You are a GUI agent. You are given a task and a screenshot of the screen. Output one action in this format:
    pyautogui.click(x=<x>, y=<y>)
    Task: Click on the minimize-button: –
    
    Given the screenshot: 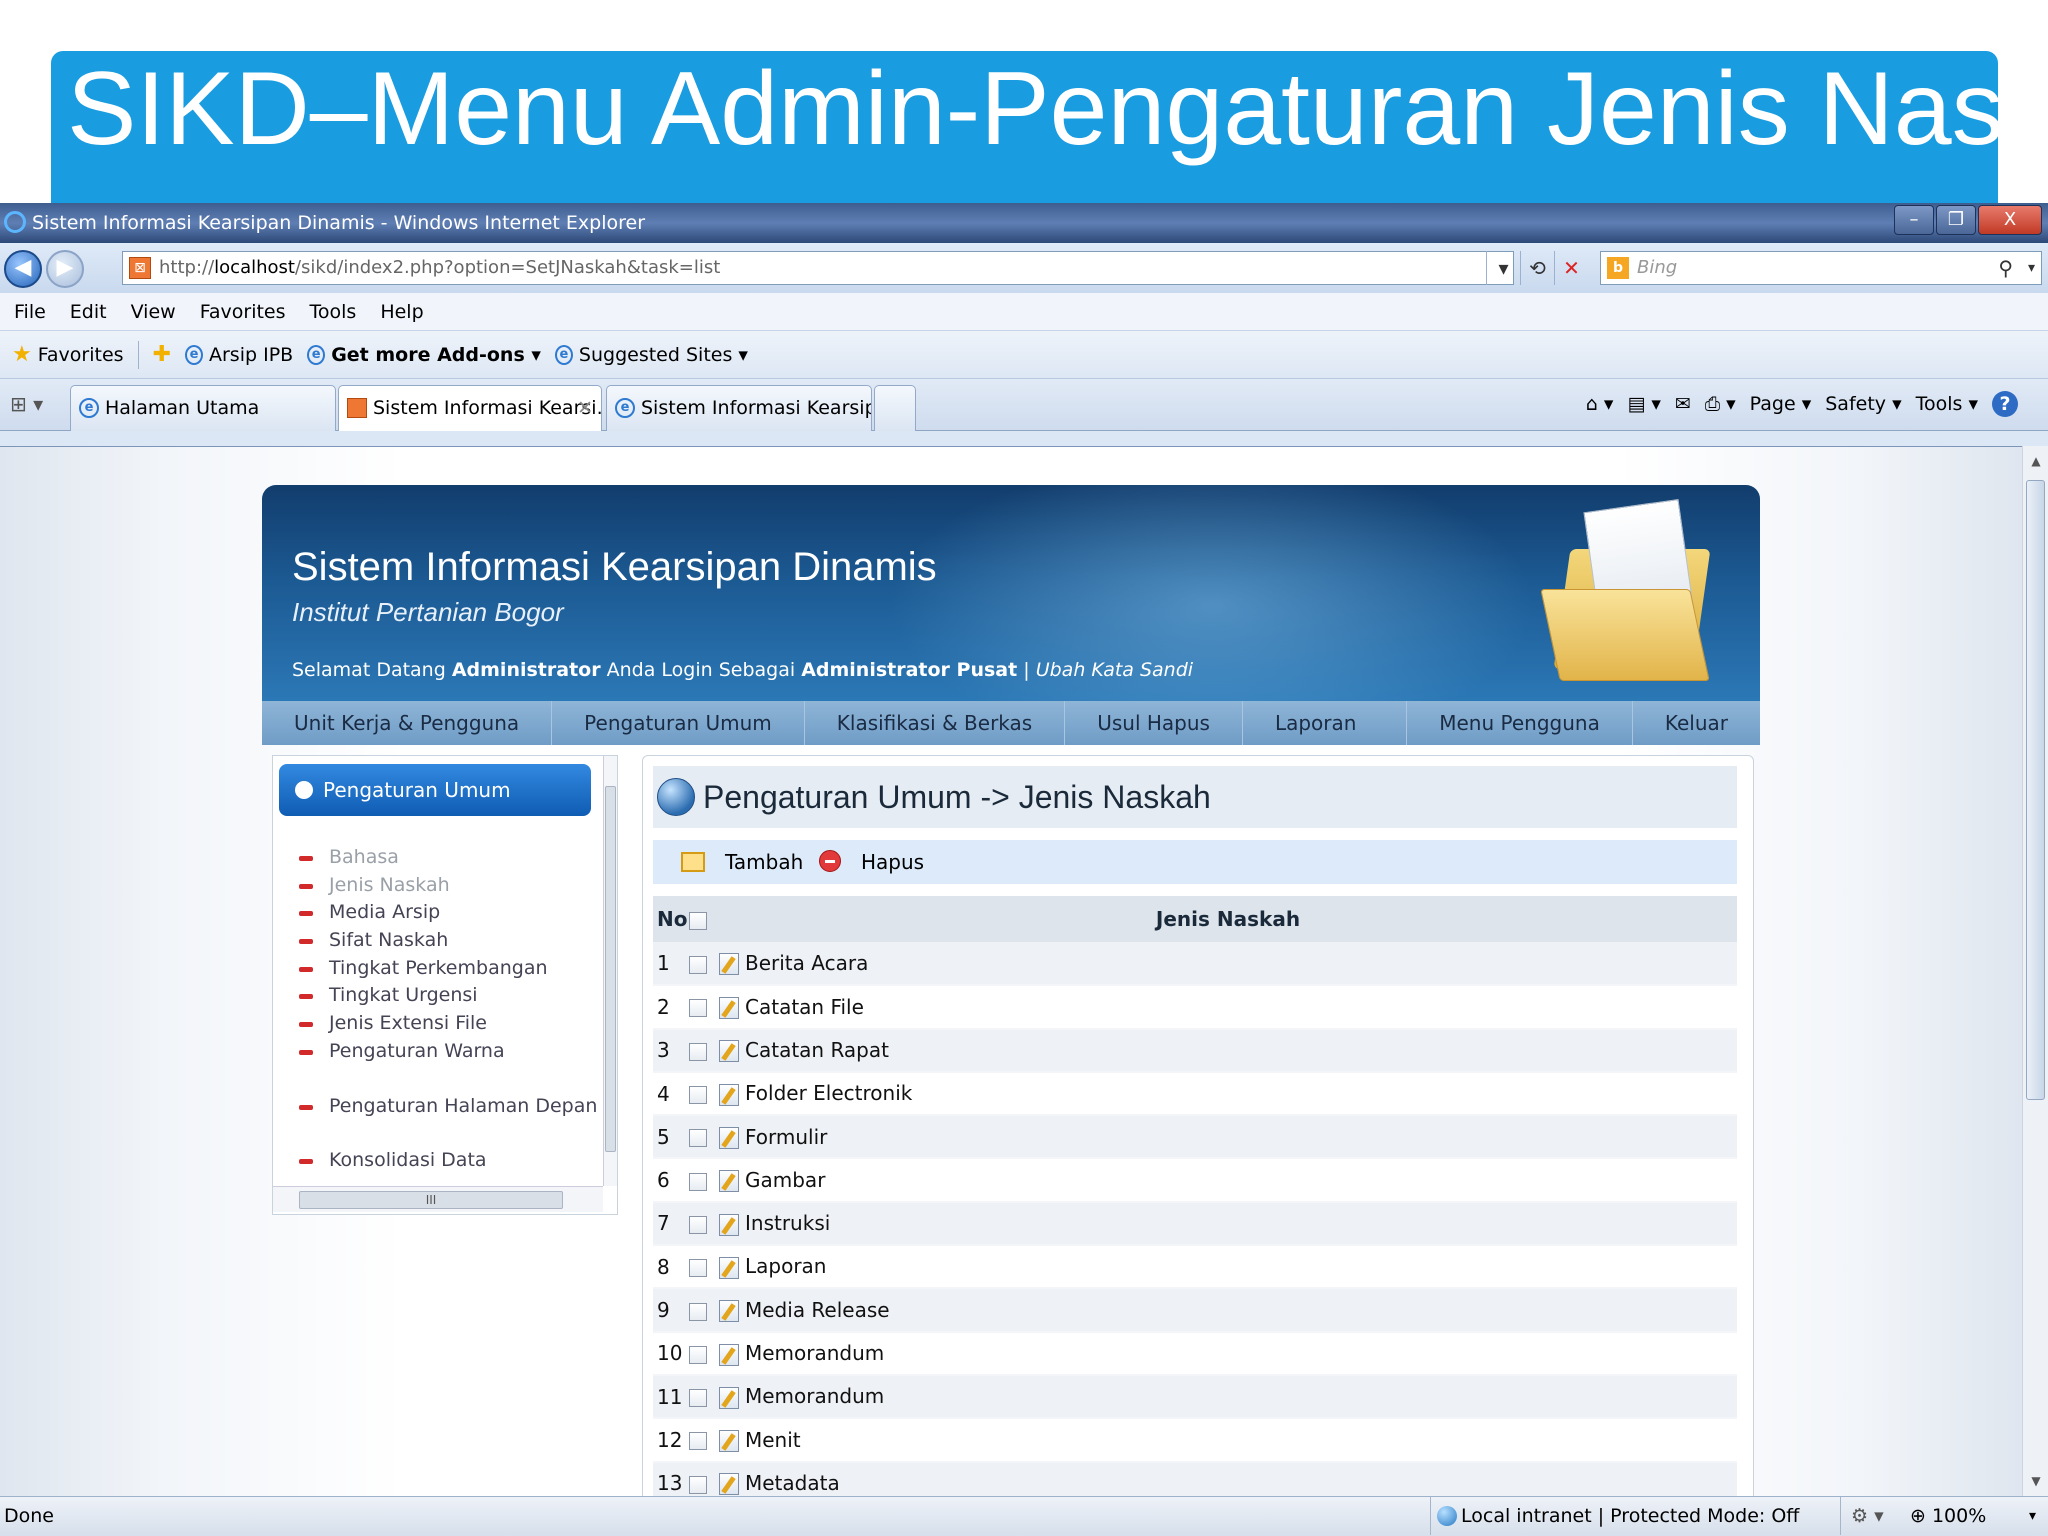 What is the action you would take?
    pyautogui.click(x=1914, y=220)
    